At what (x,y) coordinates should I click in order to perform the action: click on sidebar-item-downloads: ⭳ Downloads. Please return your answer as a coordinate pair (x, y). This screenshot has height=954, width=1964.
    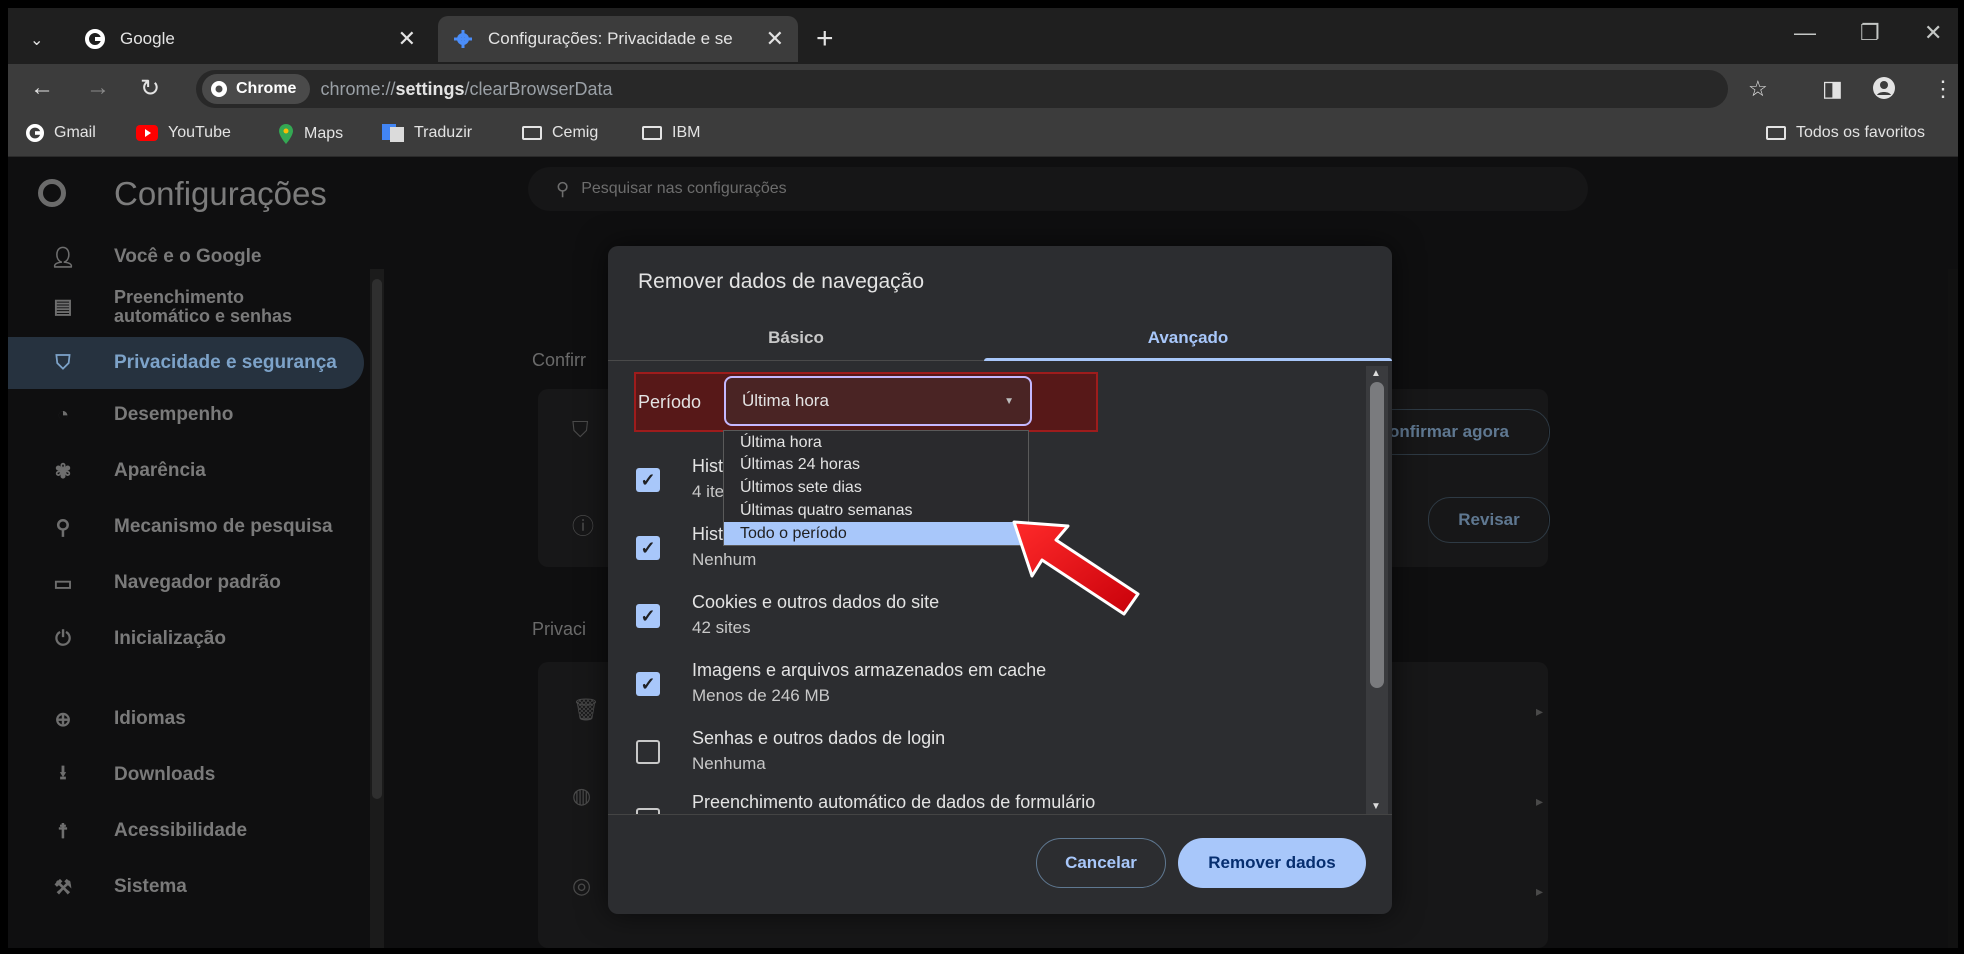
    Looking at the image, I should click on (186, 775).